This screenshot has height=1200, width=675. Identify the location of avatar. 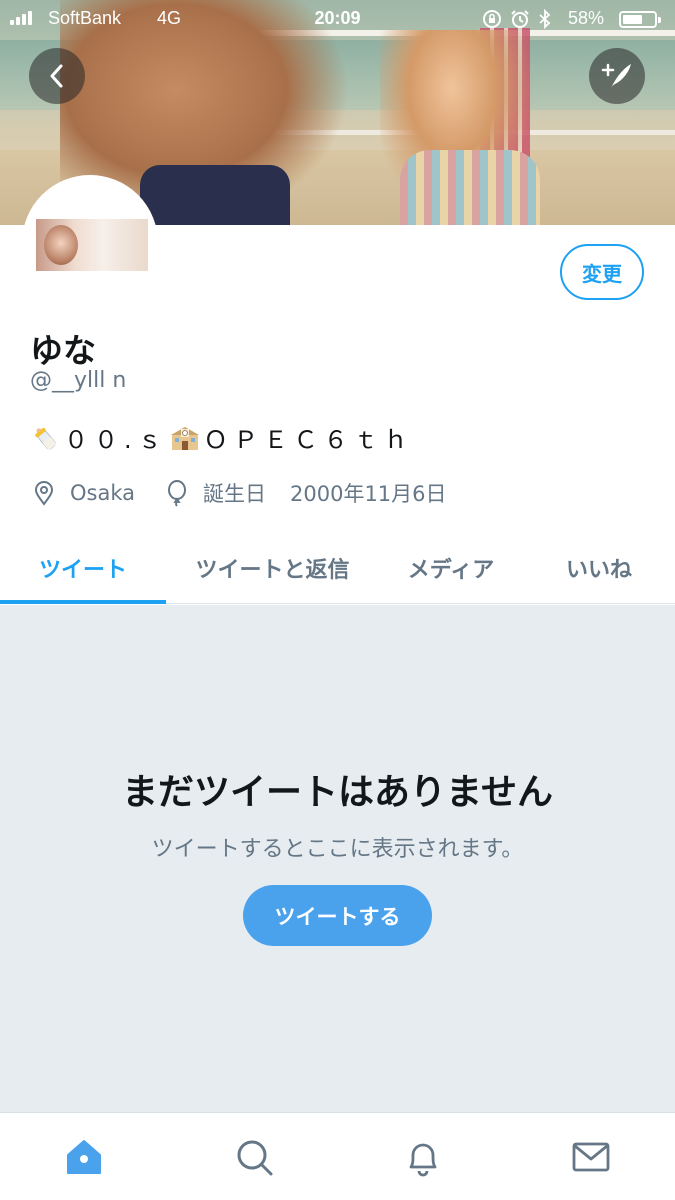
(90, 243).